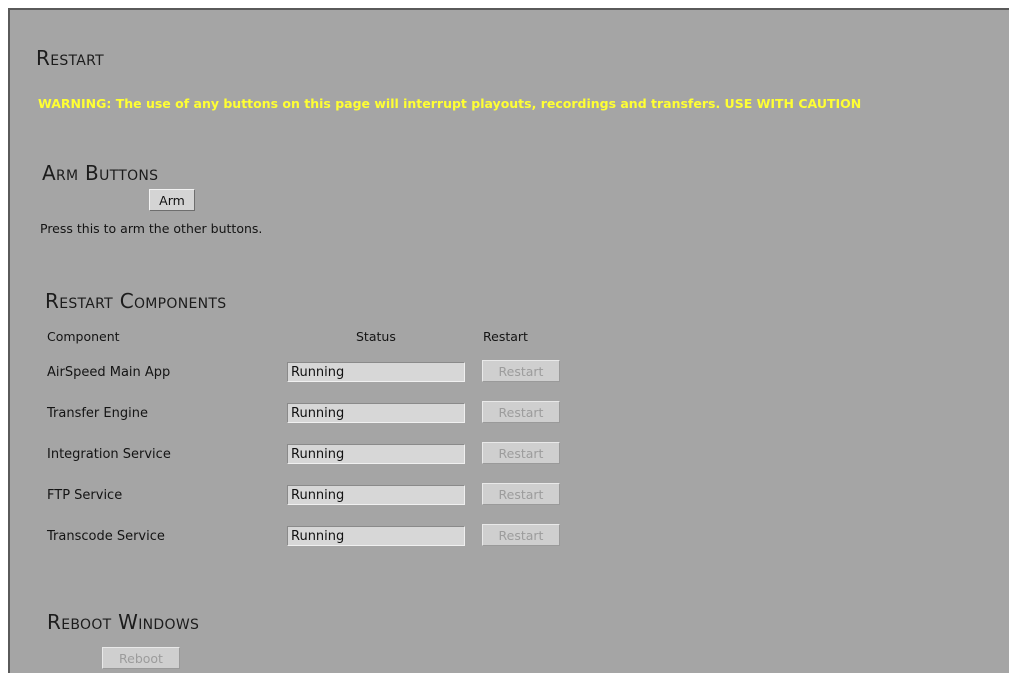 This screenshot has width=1009, height=673. Describe the element at coordinates (83, 336) in the screenshot. I see `column-header-component: Component` at that location.